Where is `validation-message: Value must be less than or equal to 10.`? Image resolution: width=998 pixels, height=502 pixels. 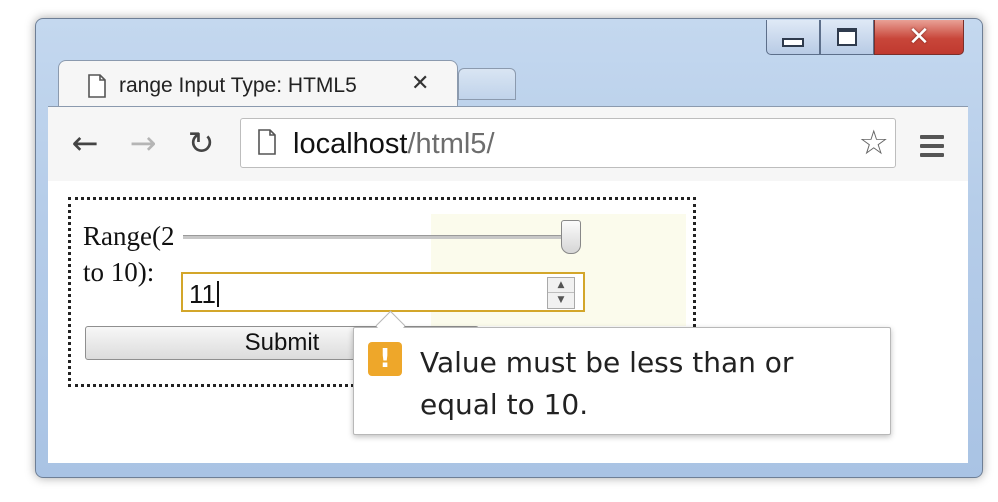
validation-message: Value must be less than or equal to 10. is located at coordinates (607, 383).